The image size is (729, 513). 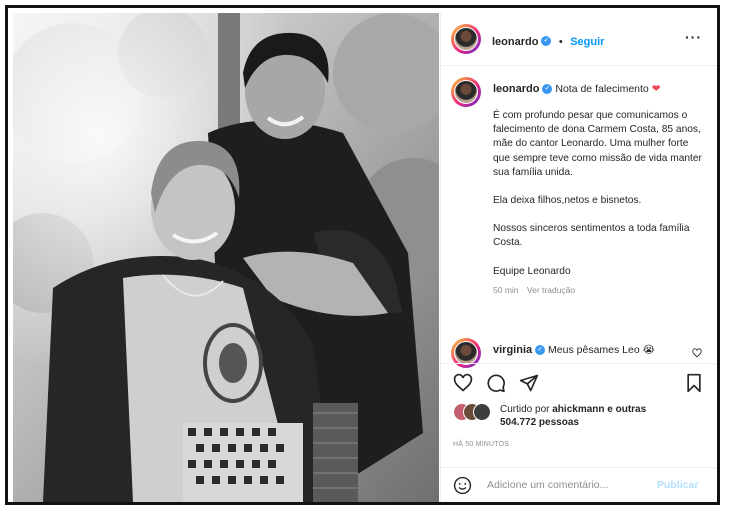 I want to click on post-header: leonardo ✓ • Seguir ···, so click(x=579, y=39).